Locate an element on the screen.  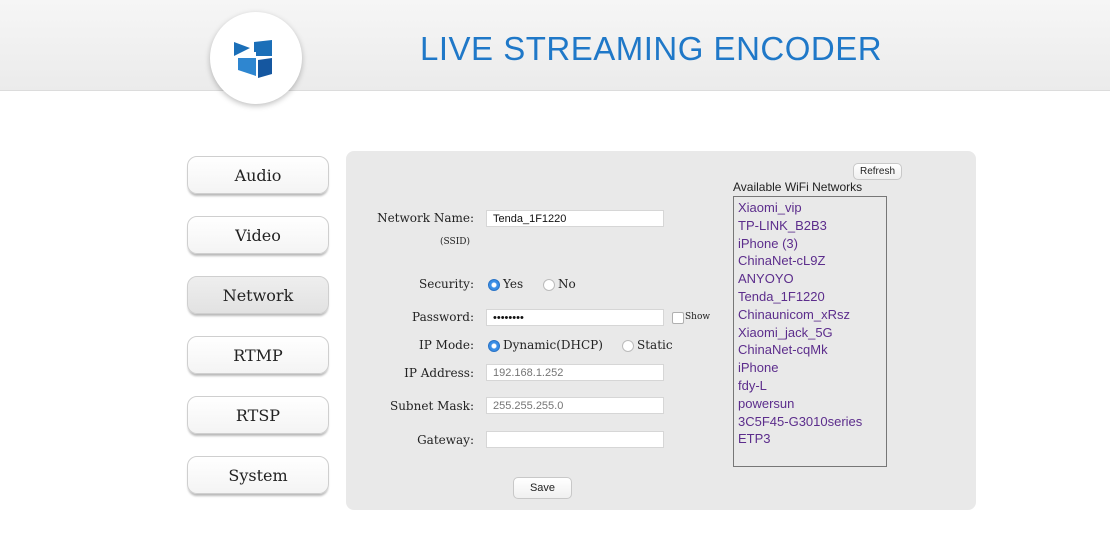
wifi-network-item: fdy-L is located at coordinates (810, 386).